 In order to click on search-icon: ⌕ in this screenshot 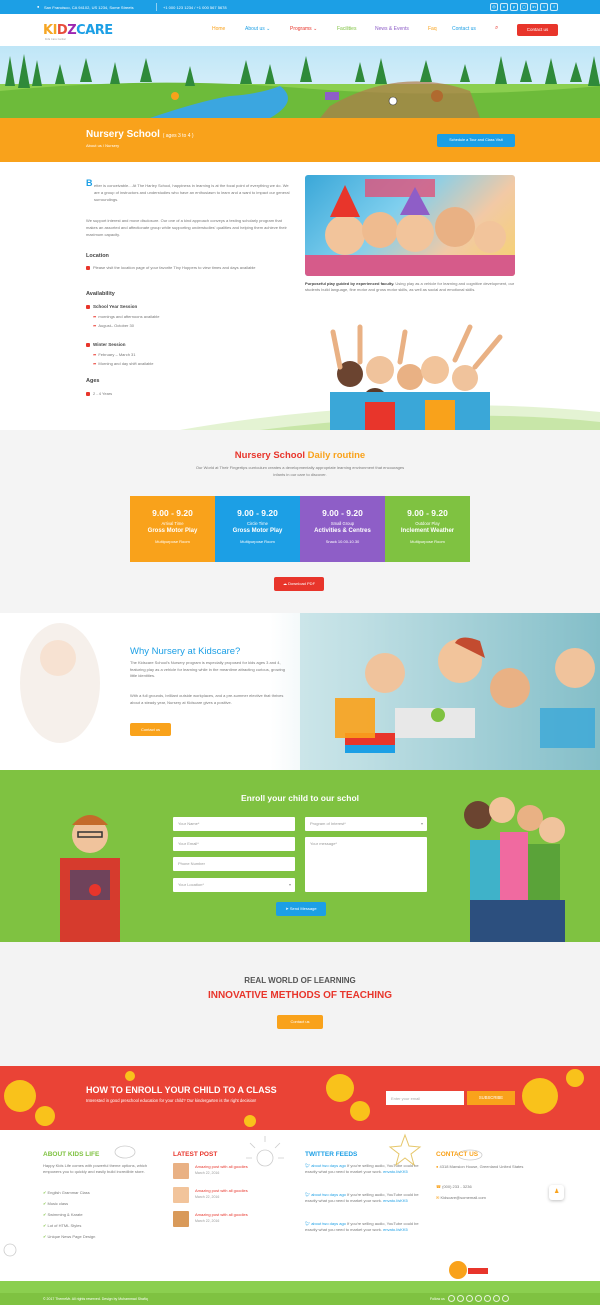, I will do `click(496, 28)`.